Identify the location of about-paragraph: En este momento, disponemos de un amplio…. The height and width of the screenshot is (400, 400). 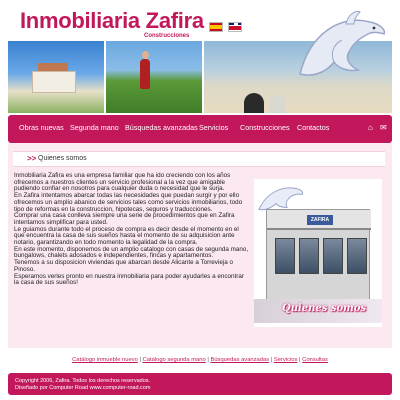
(131, 252).